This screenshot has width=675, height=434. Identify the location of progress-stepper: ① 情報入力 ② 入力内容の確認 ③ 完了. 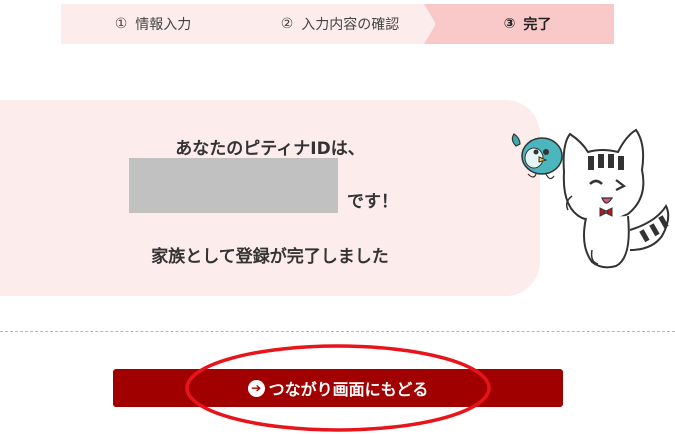
(337, 24).